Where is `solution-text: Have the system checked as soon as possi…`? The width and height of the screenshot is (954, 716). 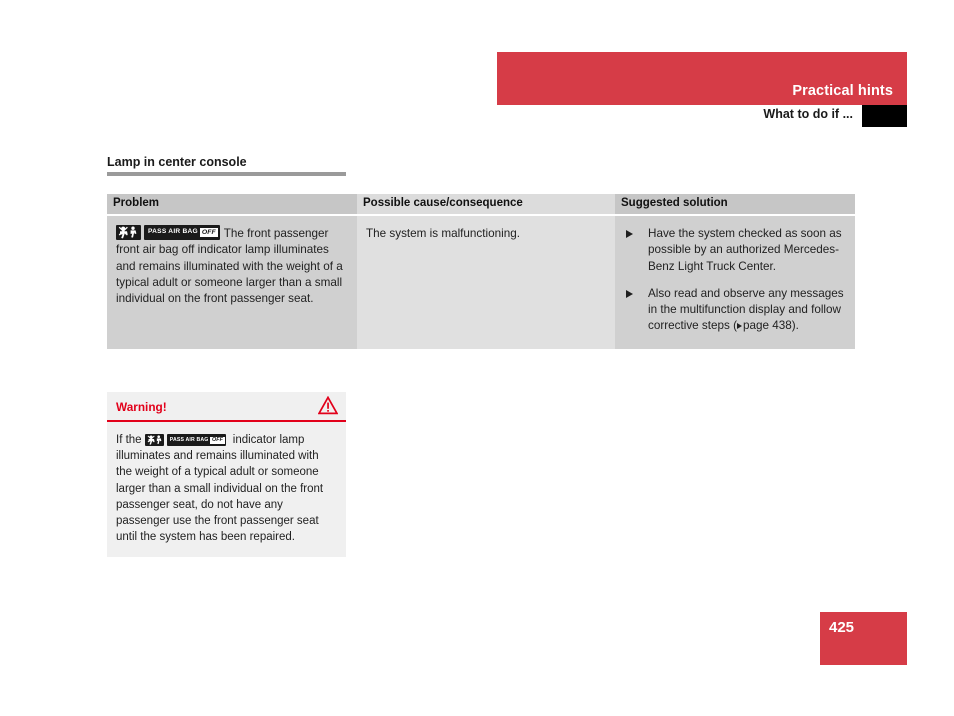 solution-text: Have the system checked as soon as possi… is located at coordinates (745, 250).